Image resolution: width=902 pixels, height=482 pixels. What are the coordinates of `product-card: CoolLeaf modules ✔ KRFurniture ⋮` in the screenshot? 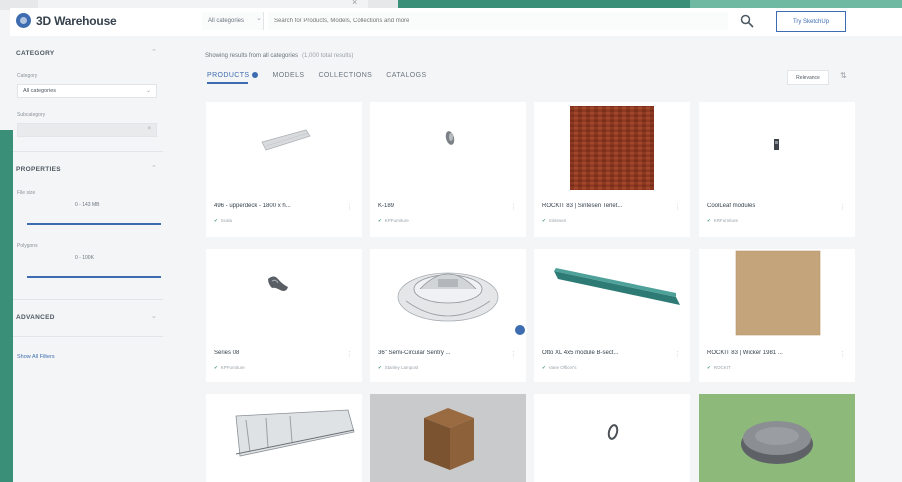 It's located at (777, 169).